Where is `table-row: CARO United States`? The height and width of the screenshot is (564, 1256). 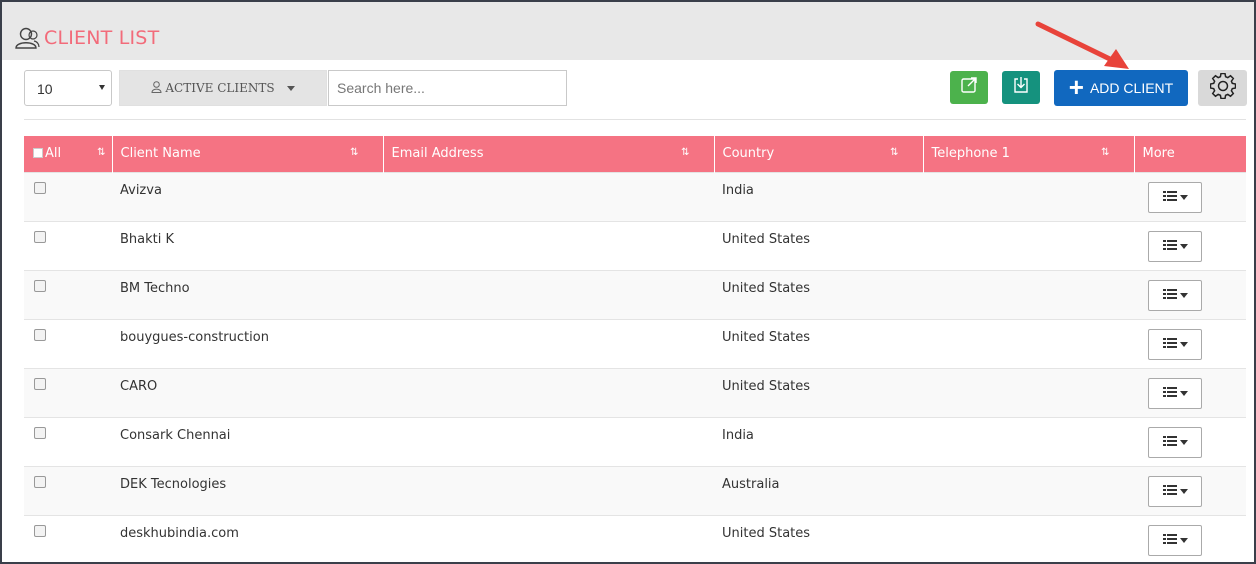 table-row: CARO United States is located at coordinates (635, 392).